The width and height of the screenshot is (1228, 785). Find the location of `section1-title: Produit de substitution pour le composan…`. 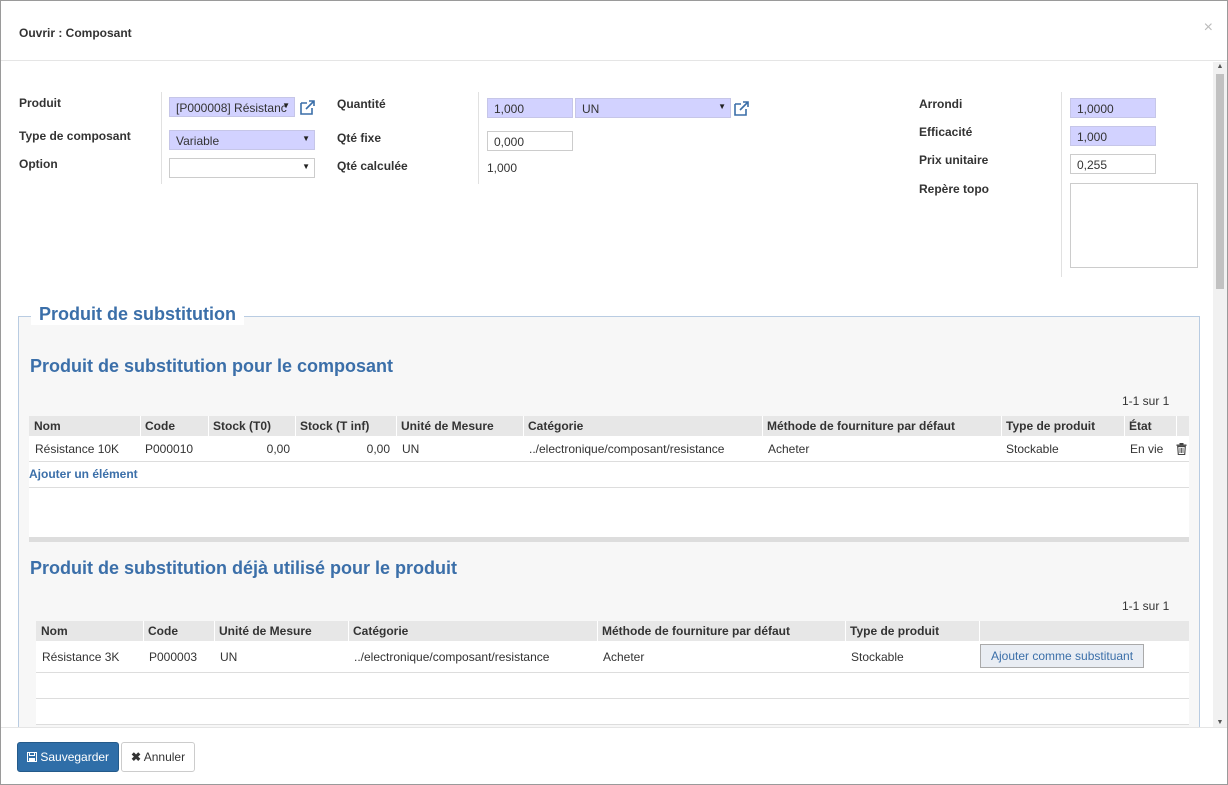

section1-title: Produit de substitution pour le composan… is located at coordinates (211, 366).